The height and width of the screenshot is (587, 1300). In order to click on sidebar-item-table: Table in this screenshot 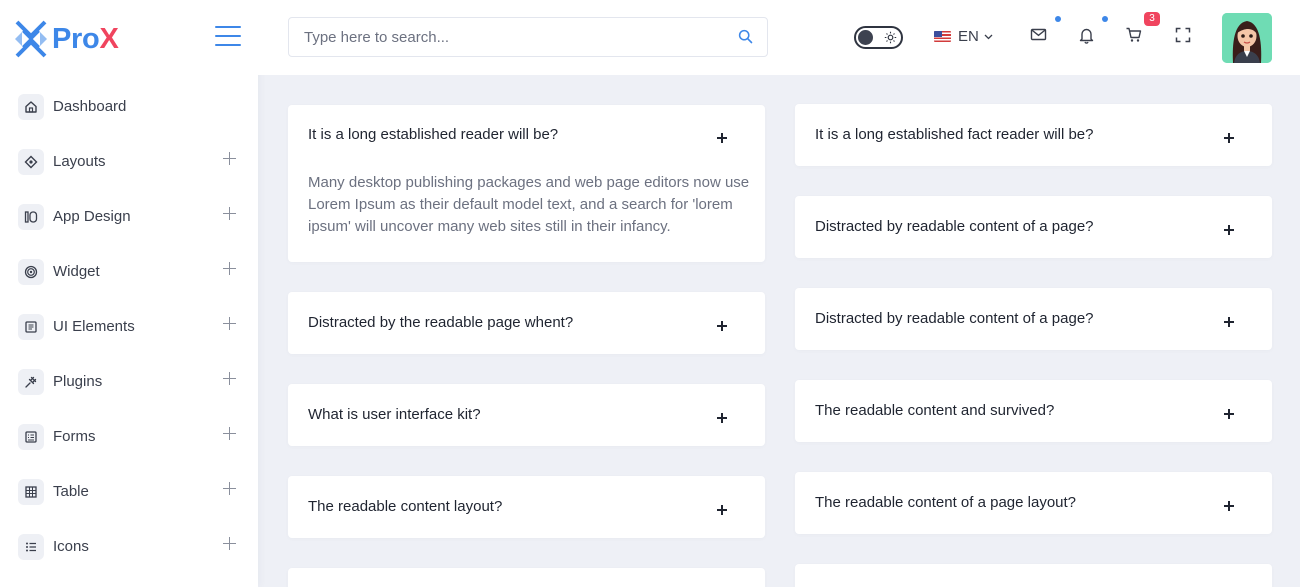, I will do `click(129, 491)`.